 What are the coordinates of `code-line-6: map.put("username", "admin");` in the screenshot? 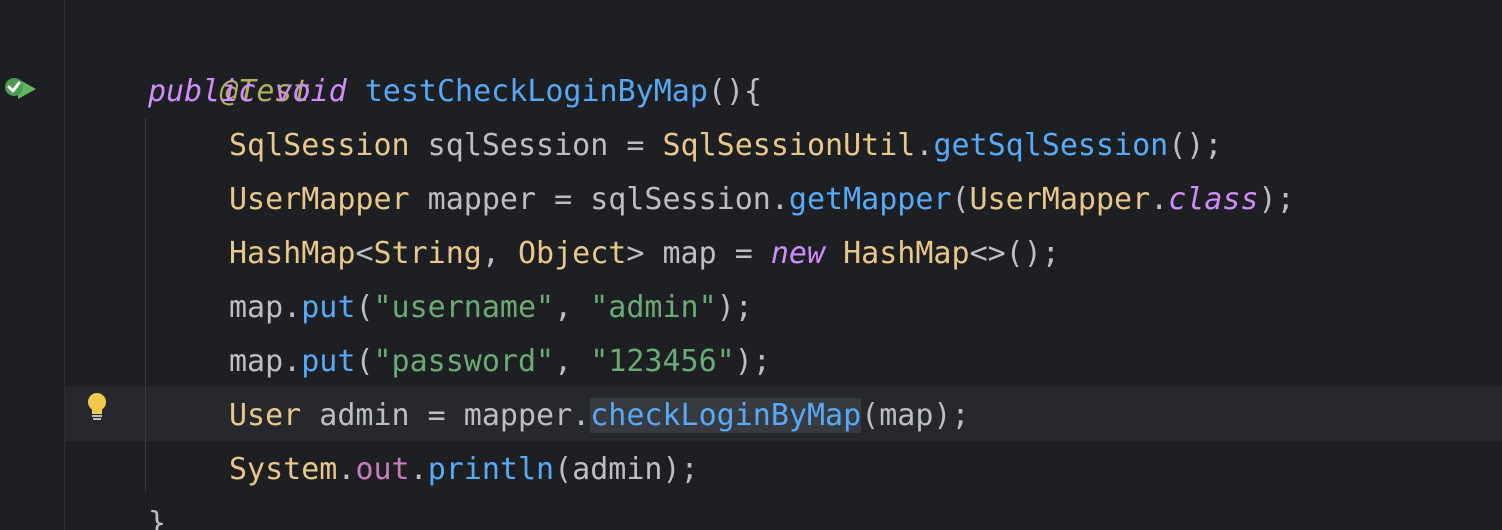 It's located at (491, 308).